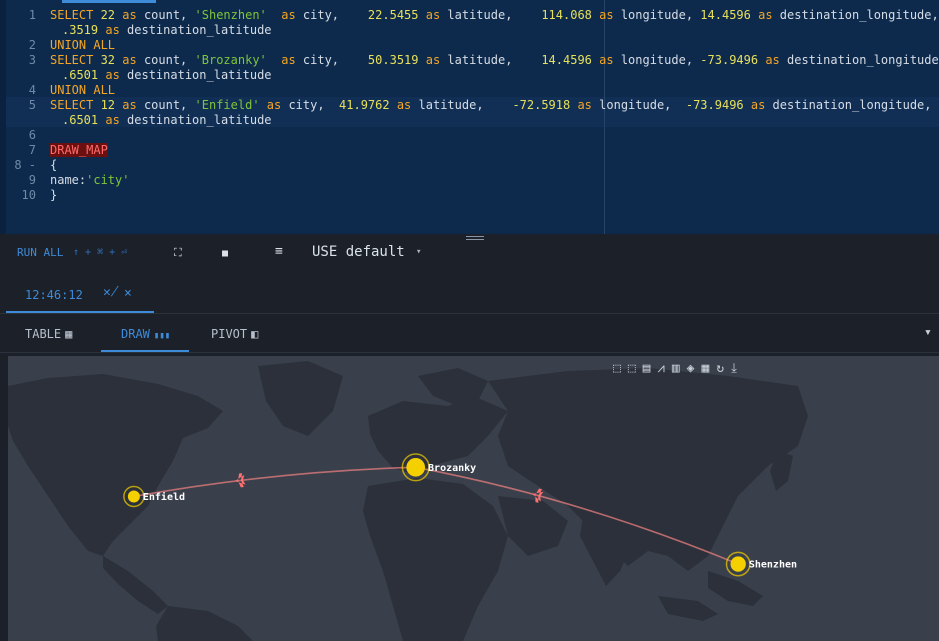  I want to click on close-result-button: ×, so click(128, 293).